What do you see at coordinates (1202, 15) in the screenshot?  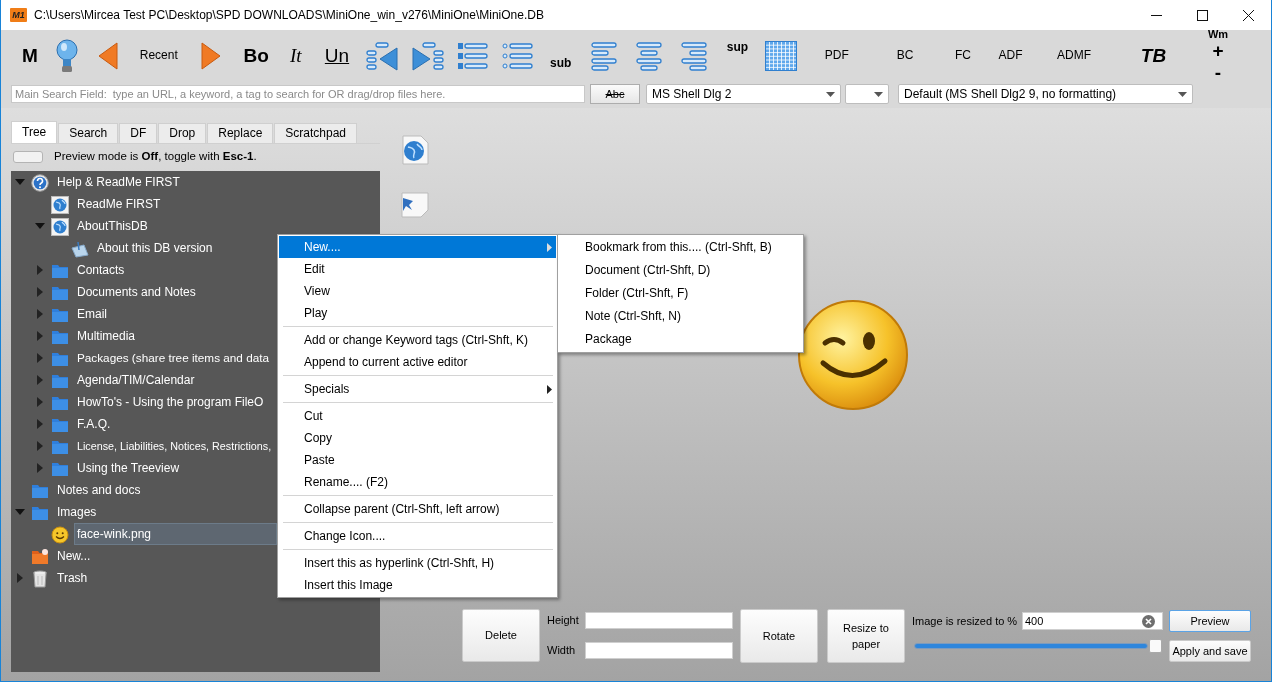 I see `maximize-icon` at bounding box center [1202, 15].